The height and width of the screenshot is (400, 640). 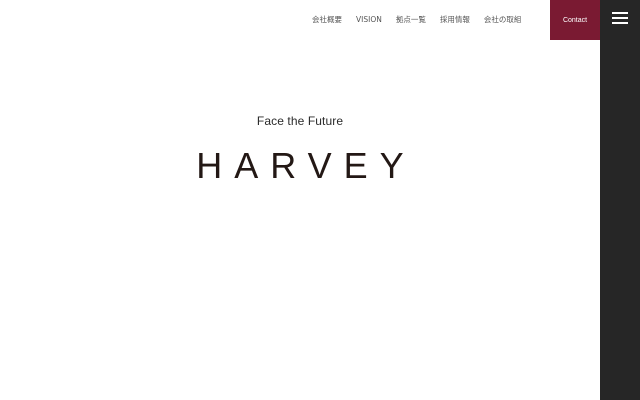 I want to click on brand-logo: HARVEY, so click(x=306, y=165).